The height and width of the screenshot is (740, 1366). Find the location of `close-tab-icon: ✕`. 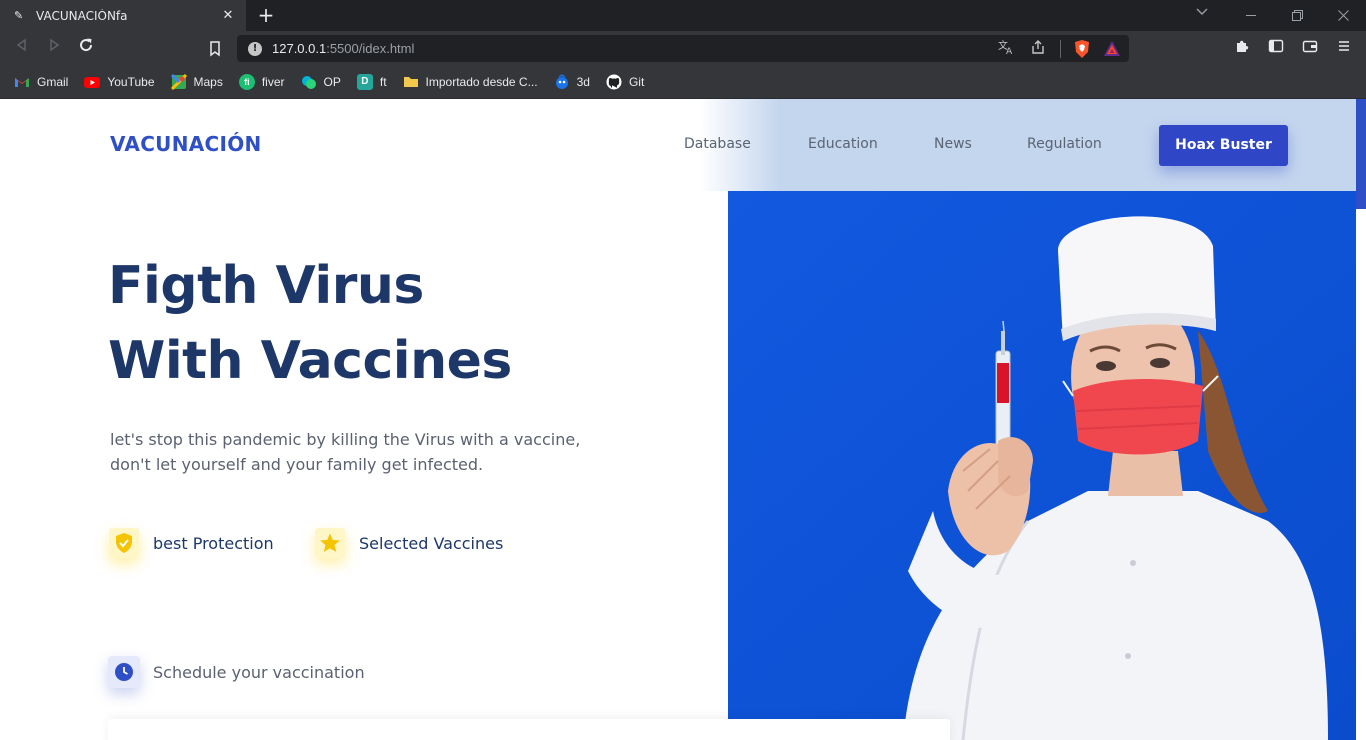

close-tab-icon: ✕ is located at coordinates (228, 15).